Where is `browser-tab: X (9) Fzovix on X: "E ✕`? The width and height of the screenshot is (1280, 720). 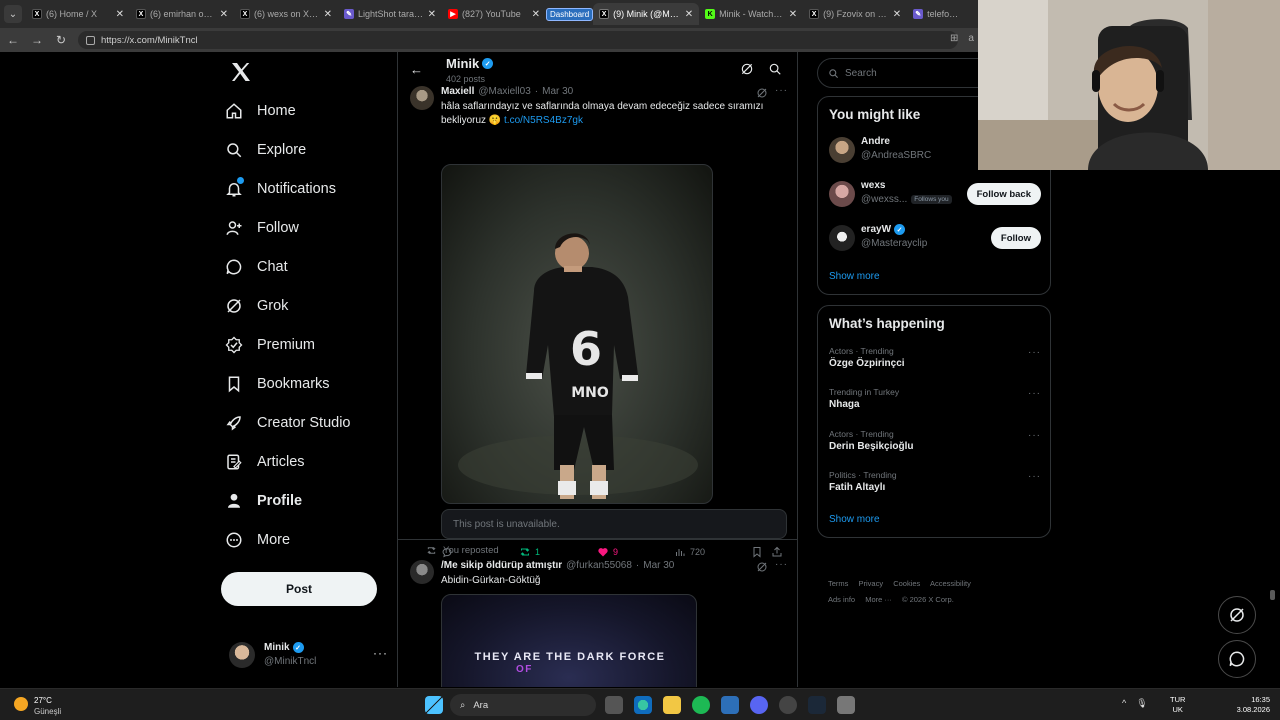
browser-tab: X (9) Fzovix on X: "E ✕ is located at coordinates (855, 14).